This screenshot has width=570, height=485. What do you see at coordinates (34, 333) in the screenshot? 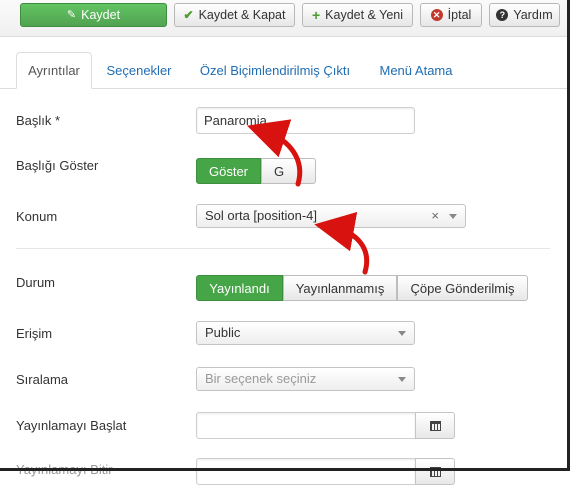
I see `access-label: Erişim` at bounding box center [34, 333].